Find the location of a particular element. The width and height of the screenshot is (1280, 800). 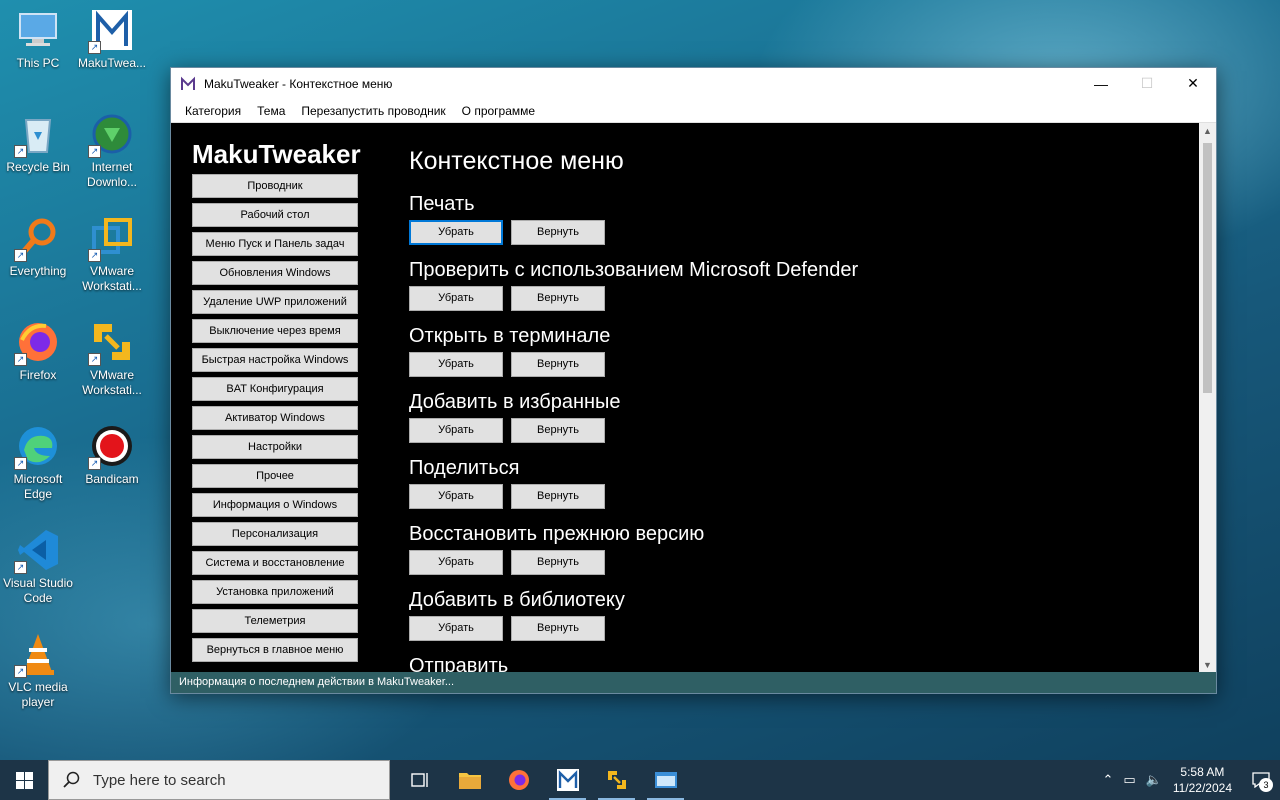

task-view-button is located at coordinates (420, 780).